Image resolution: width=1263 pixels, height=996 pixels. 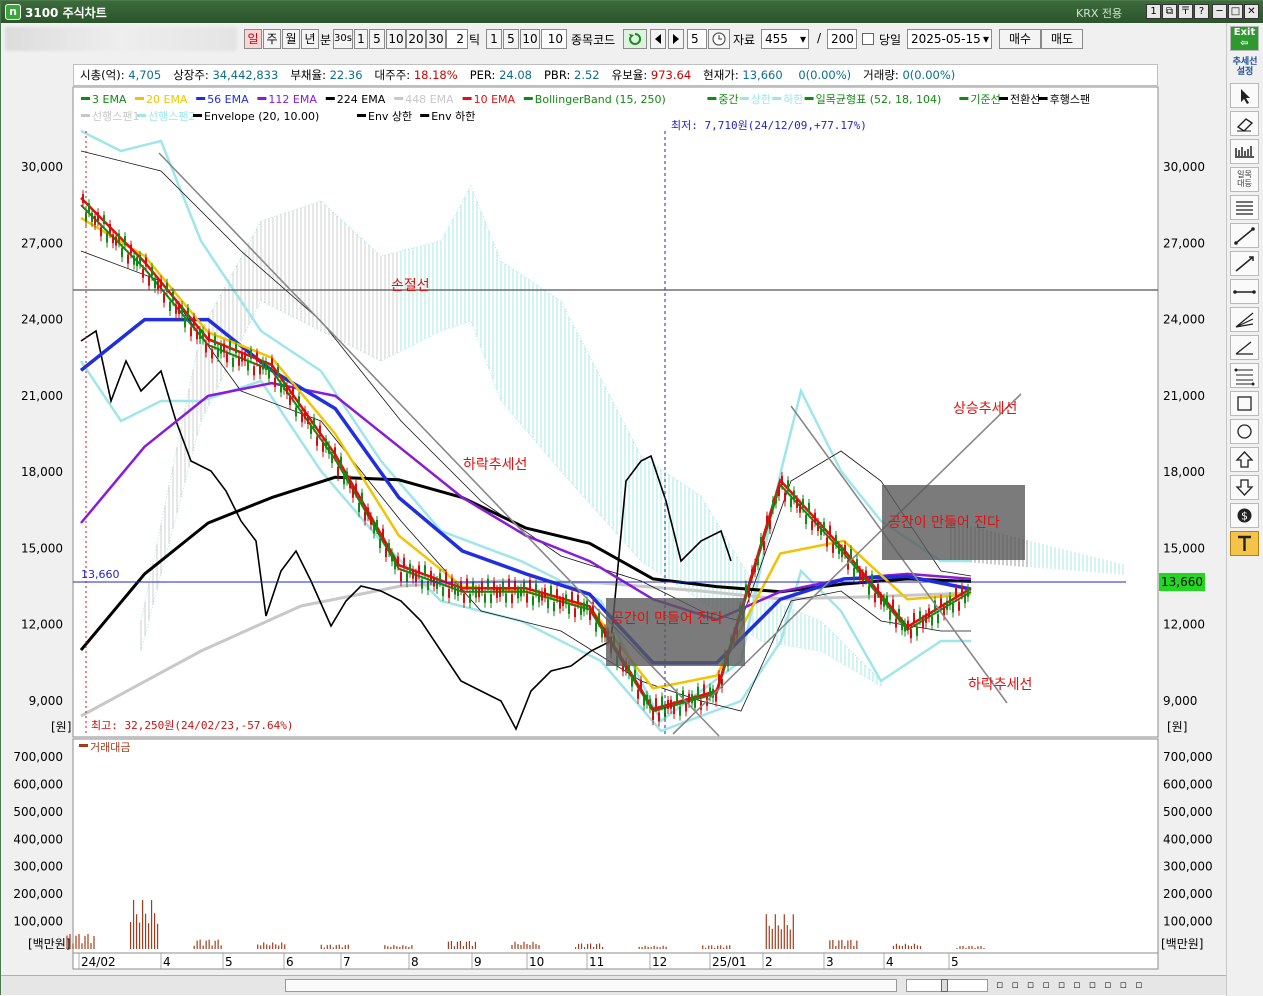 I want to click on info-value: 22.36, so click(x=346, y=75).